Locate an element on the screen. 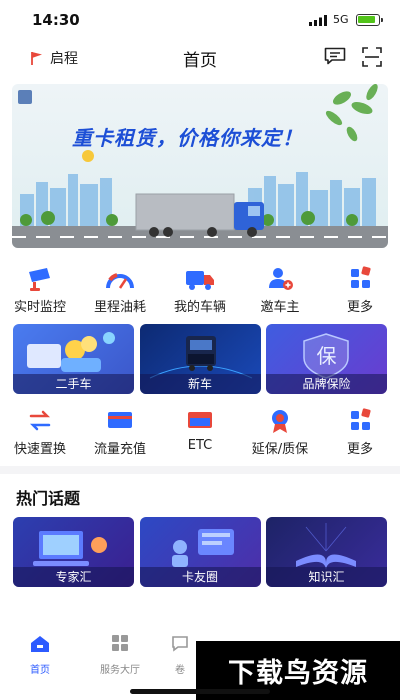 The height and width of the screenshot is (700, 400). service-my-vehicles: 我的车辆 is located at coordinates (200, 290).